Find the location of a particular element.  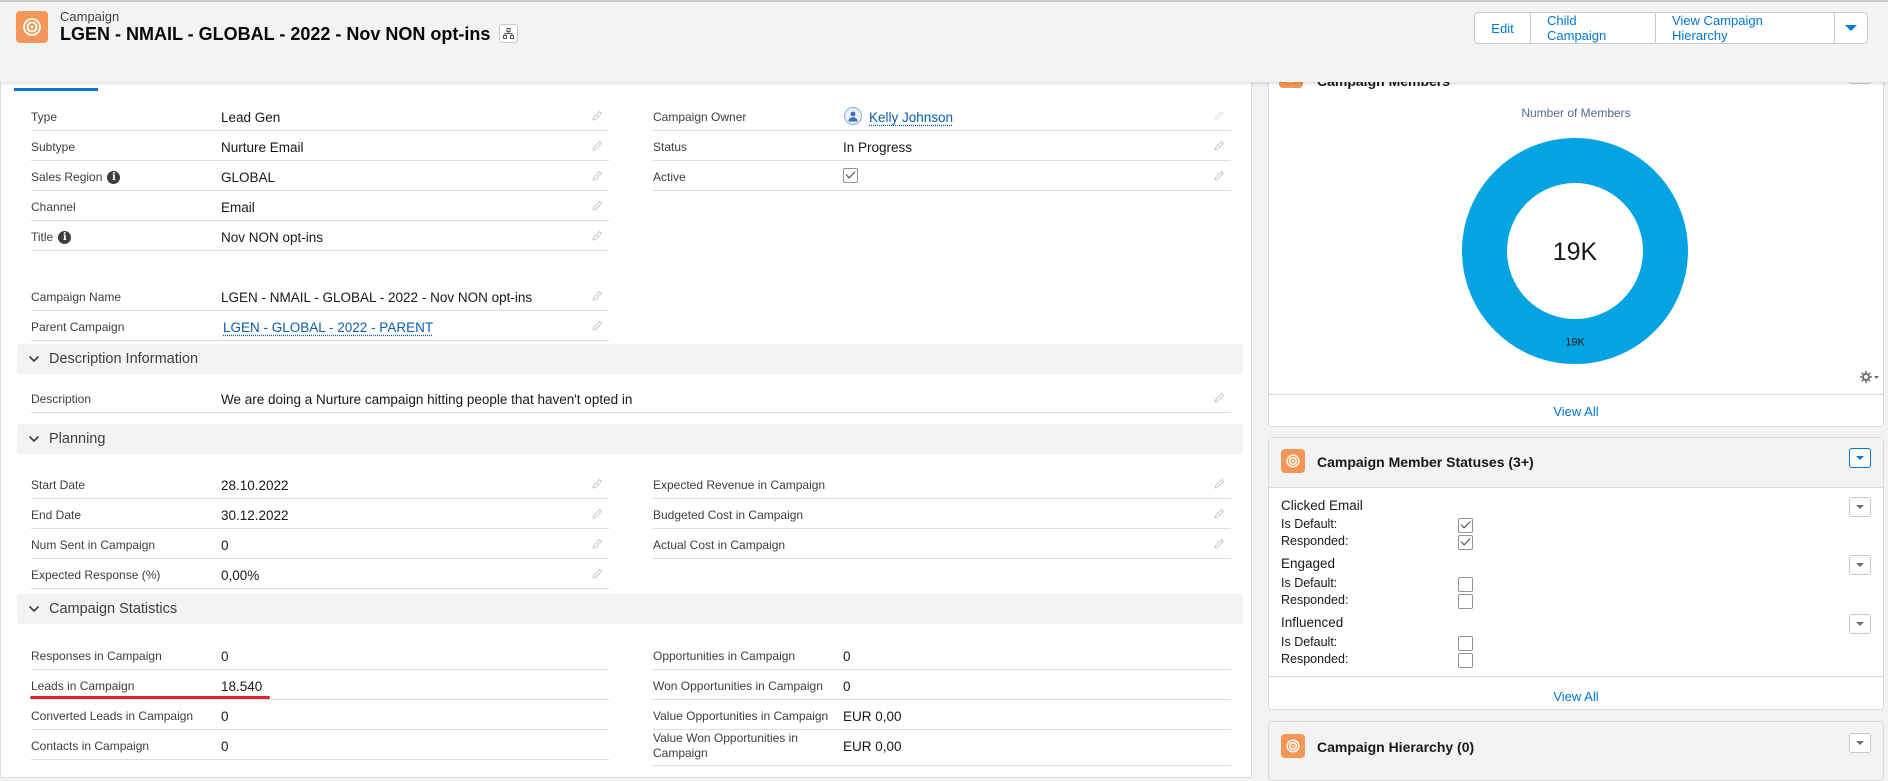

responded-label: Responded: is located at coordinates (1314, 600).